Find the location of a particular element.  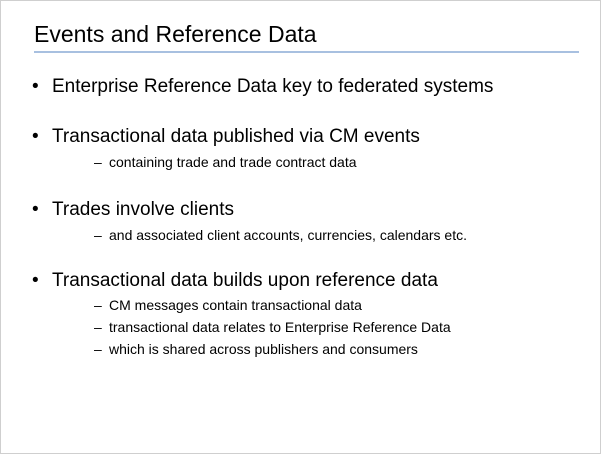

sub-bullet-text: containing trade and trade contract data is located at coordinates (233, 162).